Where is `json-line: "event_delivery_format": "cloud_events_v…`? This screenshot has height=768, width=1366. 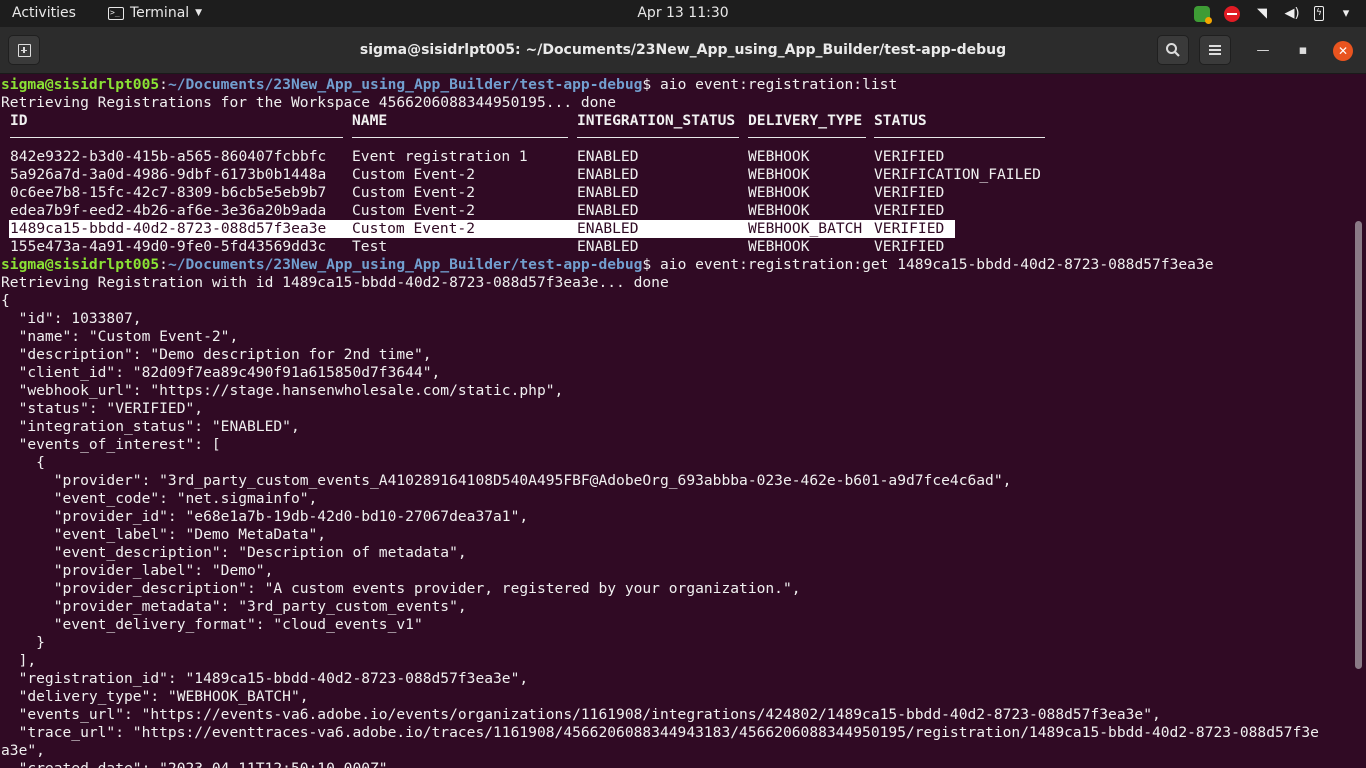 json-line: "event_delivery_format": "cloud_events_v… is located at coordinates (212, 624).